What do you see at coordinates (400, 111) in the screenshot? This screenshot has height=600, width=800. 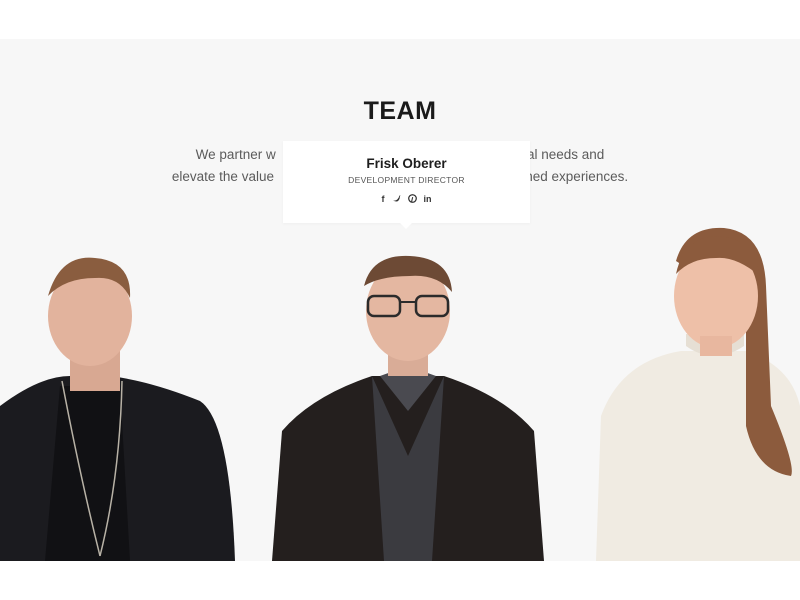 I see `section-title: TEAM` at bounding box center [400, 111].